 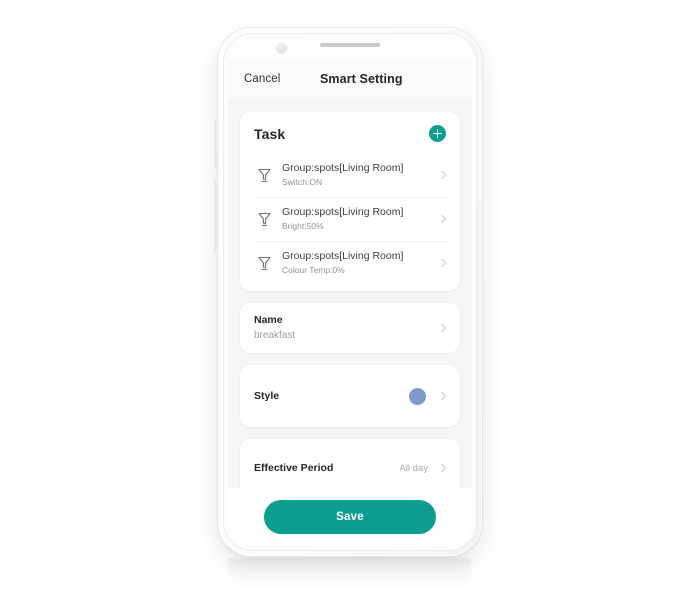 What do you see at coordinates (313, 270) in the screenshot?
I see `task-row-secondary: Colour Temp:0%` at bounding box center [313, 270].